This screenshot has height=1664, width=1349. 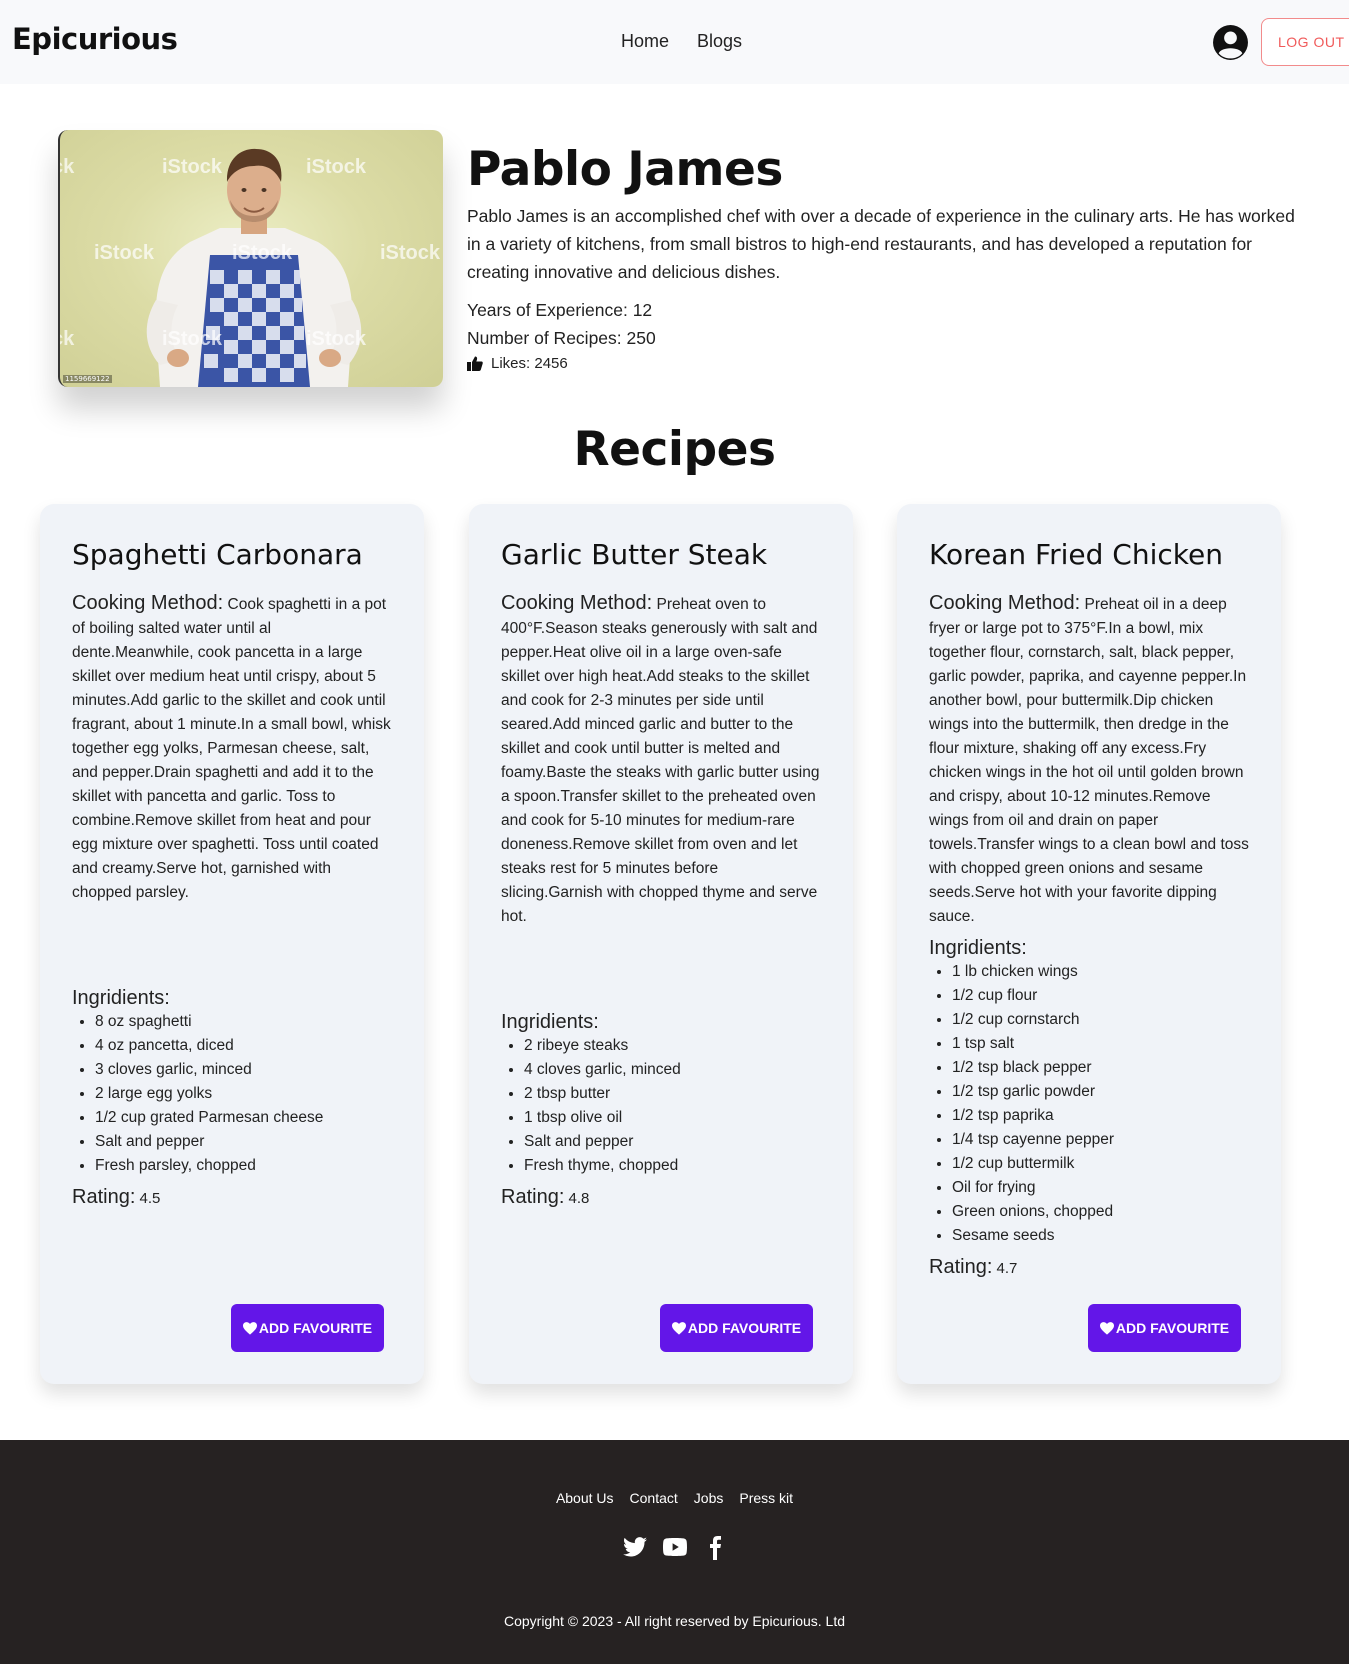 What do you see at coordinates (243, 1118) in the screenshot?
I see `list-item: 1/2 cup grated Parmesan cheese` at bounding box center [243, 1118].